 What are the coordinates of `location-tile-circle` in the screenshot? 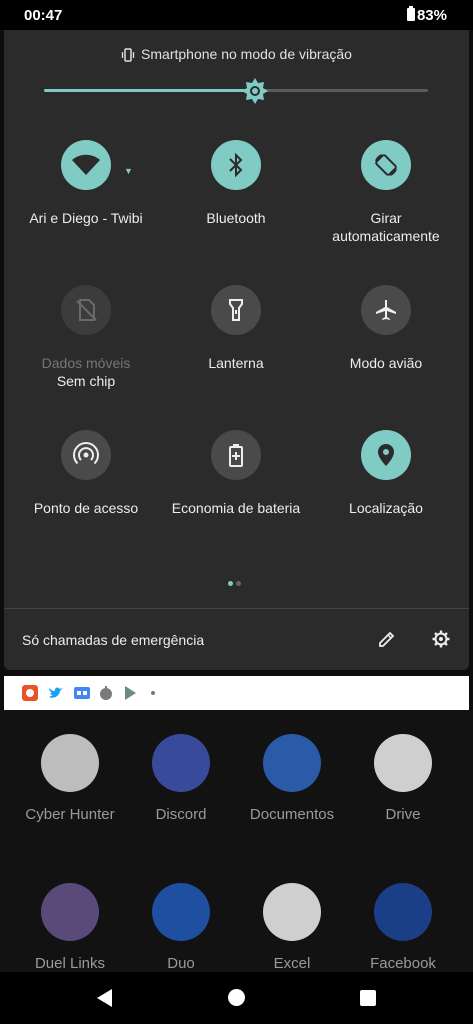 It's located at (386, 455).